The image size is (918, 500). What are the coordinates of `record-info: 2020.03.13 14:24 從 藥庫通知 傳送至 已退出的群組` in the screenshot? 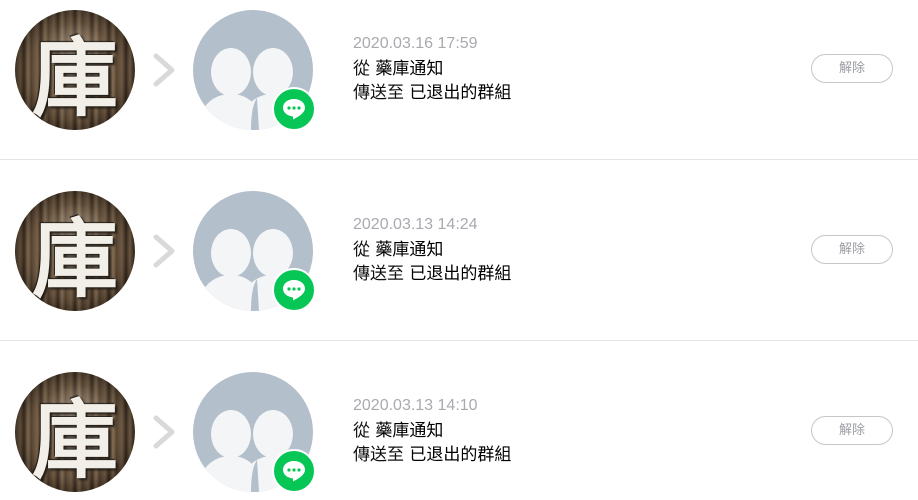 It's located at (563, 250).